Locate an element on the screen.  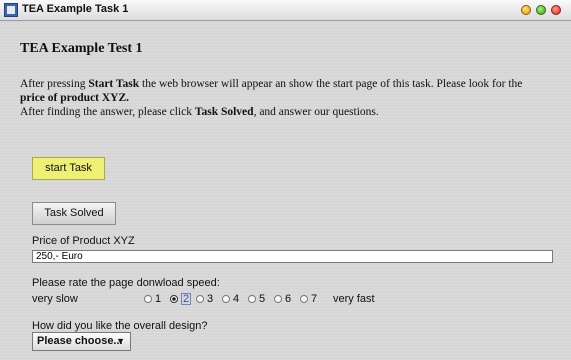
speed-radio-3: 3 is located at coordinates (204, 298).